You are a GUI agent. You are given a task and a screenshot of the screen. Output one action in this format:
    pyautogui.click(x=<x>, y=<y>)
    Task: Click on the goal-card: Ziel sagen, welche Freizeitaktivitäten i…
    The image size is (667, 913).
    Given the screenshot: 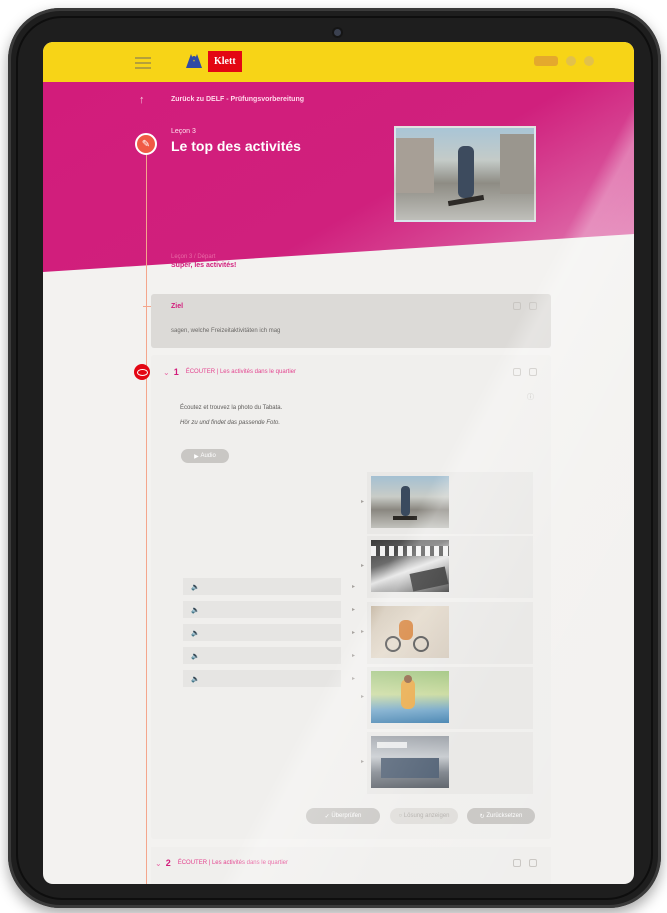 What is the action you would take?
    pyautogui.click(x=347, y=321)
    